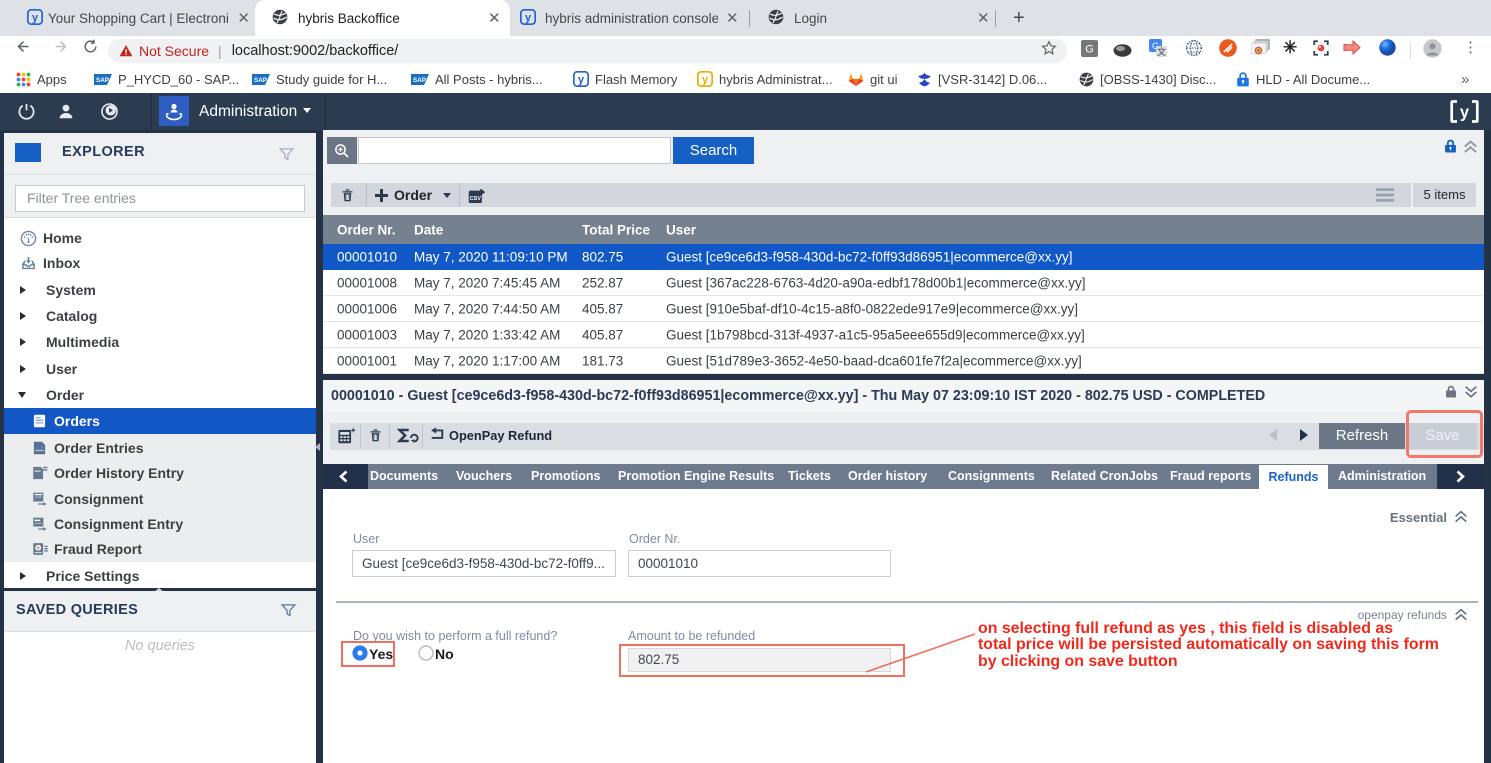 The height and width of the screenshot is (763, 1491). What do you see at coordinates (1089, 50) in the screenshot?
I see `svg-text: G` at bounding box center [1089, 50].